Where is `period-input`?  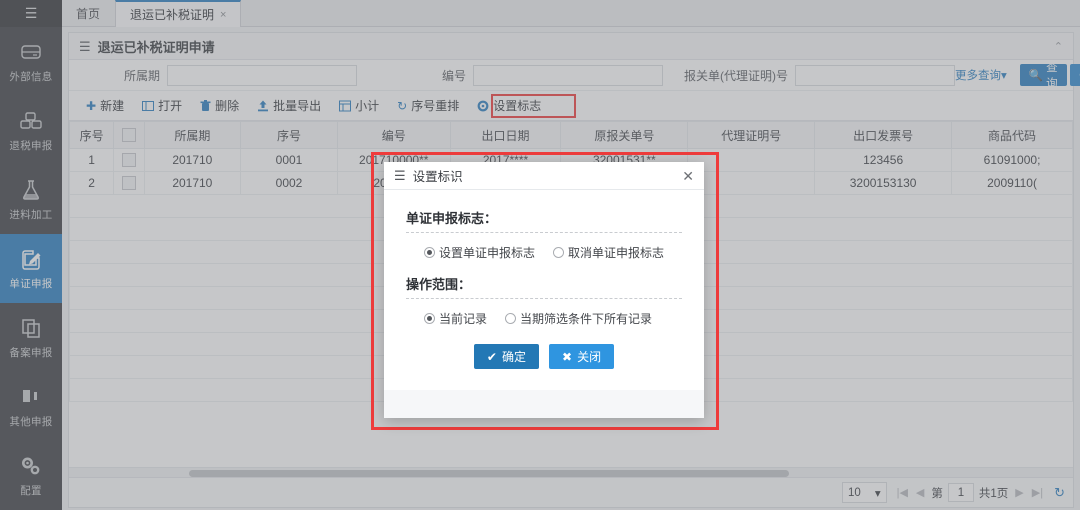
period-input is located at coordinates (262, 75).